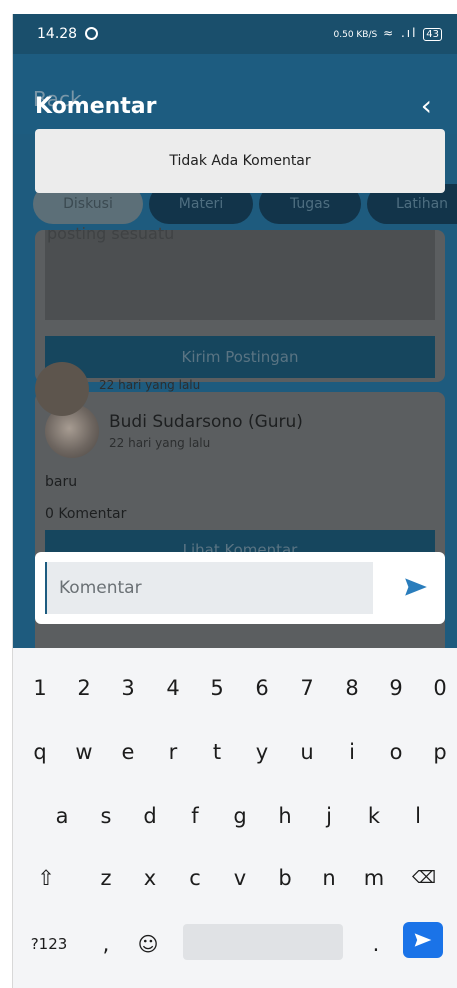 Image resolution: width=457 pixels, height=988 pixels. I want to click on key-z: z, so click(106, 878).